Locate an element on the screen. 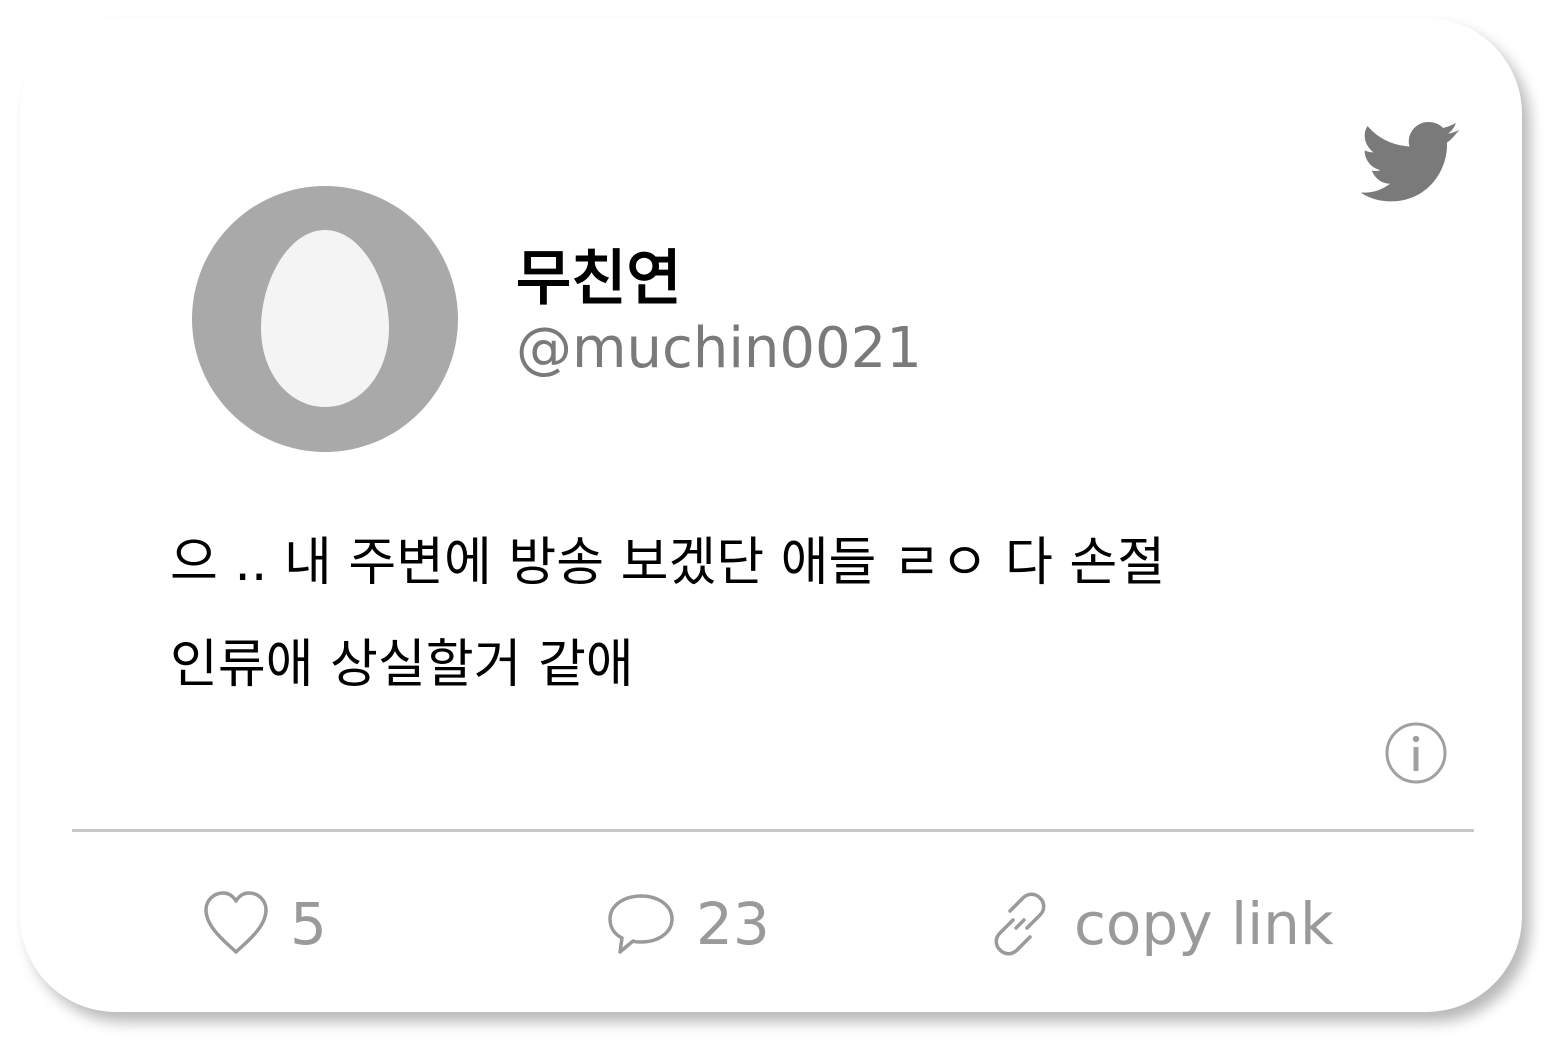 The width and height of the screenshot is (1552, 1040). display-name: 무친연 is located at coordinates (599, 279).